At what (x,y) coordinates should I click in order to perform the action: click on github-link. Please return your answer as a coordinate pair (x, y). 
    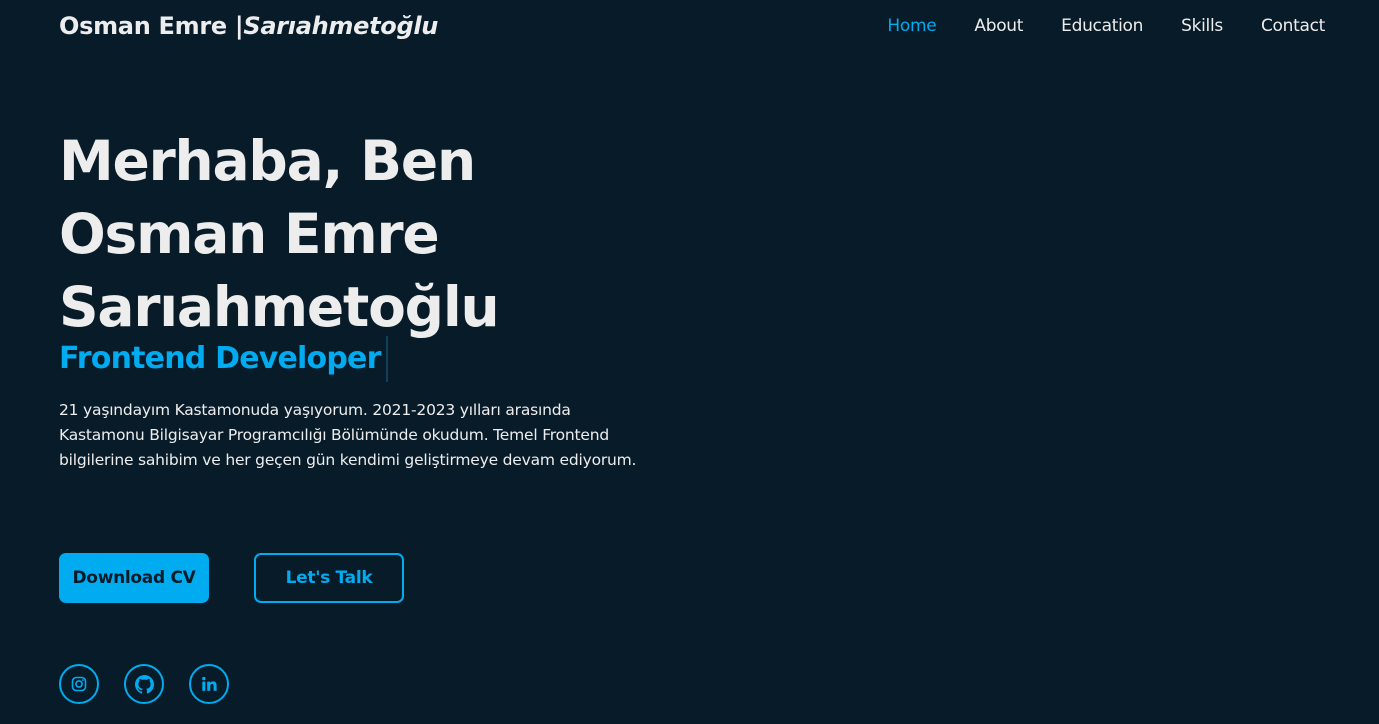
    Looking at the image, I should click on (144, 684).